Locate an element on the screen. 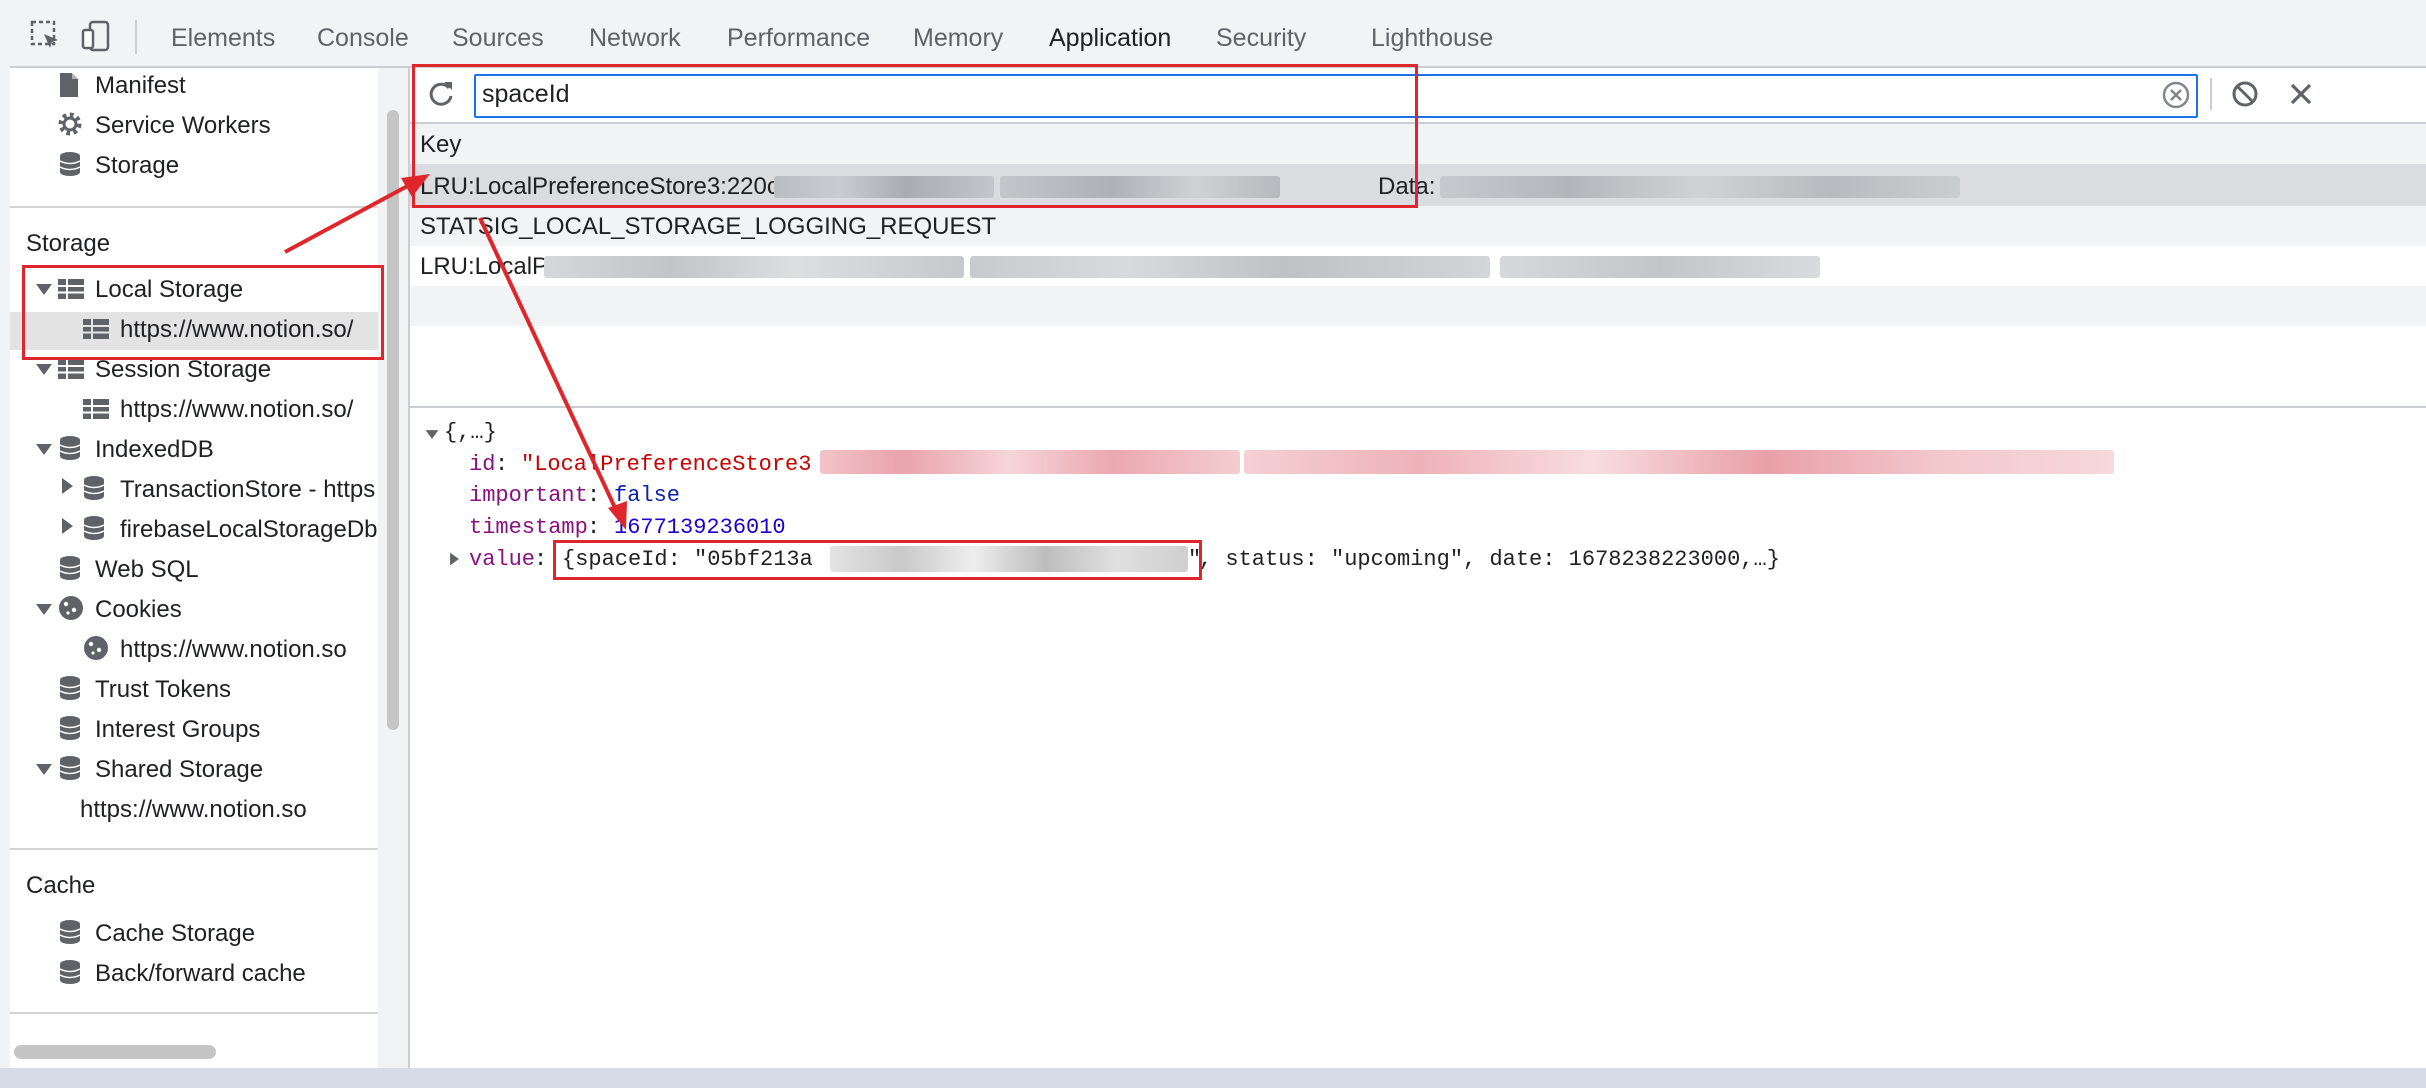  annotation-arrows is located at coordinates (455, 352).